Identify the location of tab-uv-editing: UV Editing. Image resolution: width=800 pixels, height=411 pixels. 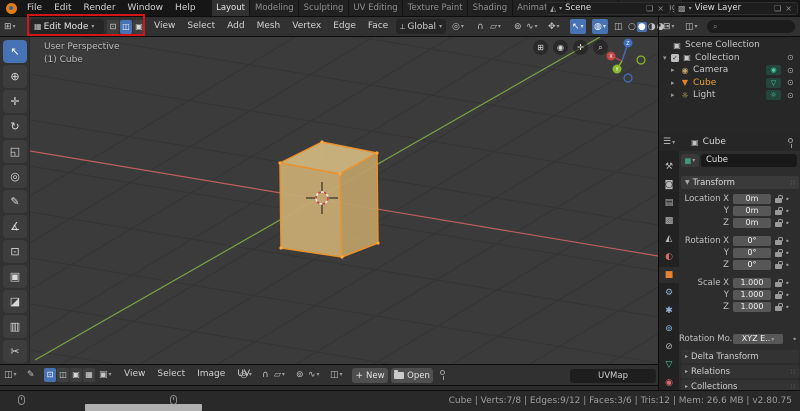
(376, 8).